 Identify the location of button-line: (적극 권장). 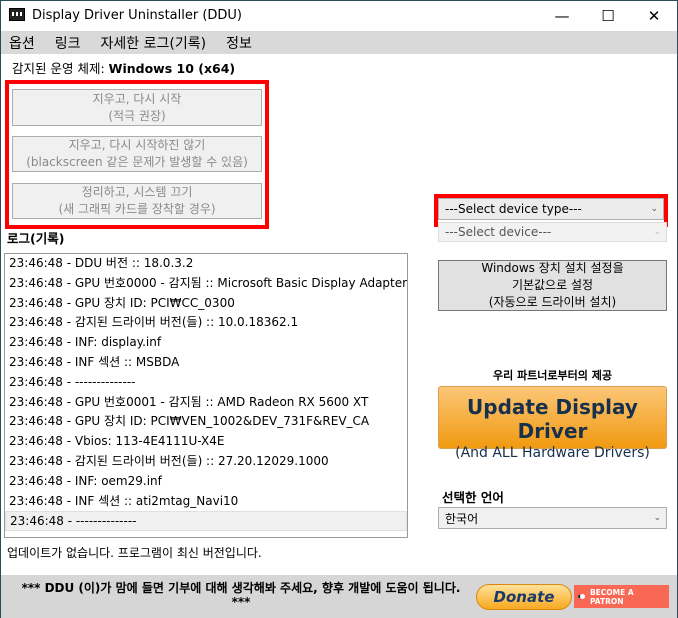
(137, 115).